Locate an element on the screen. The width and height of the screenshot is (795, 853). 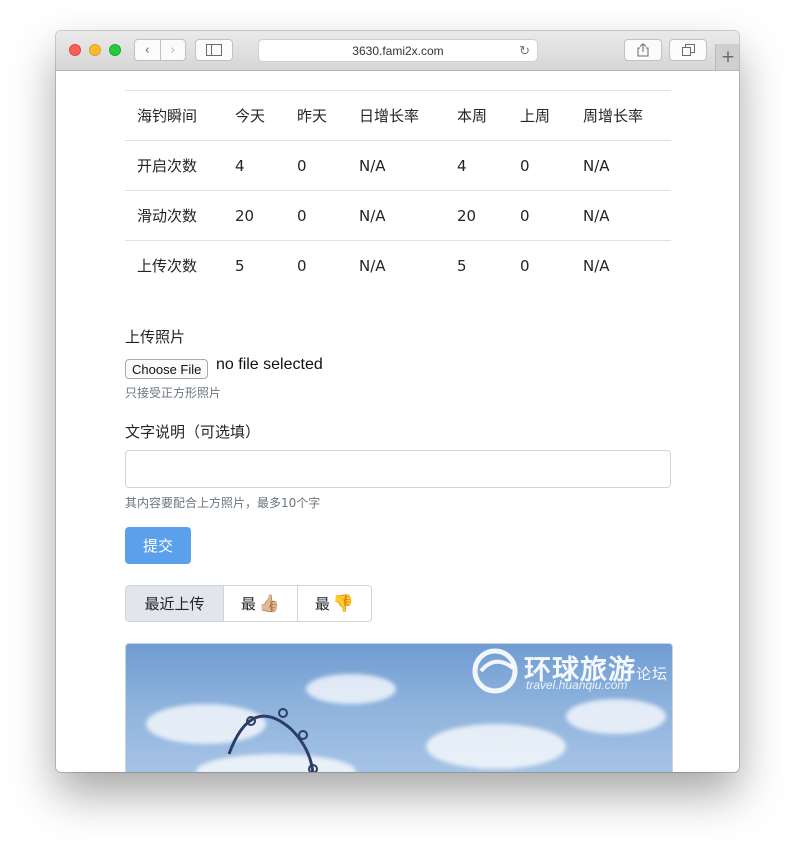
minimize-window-button is located at coordinates (95, 50).